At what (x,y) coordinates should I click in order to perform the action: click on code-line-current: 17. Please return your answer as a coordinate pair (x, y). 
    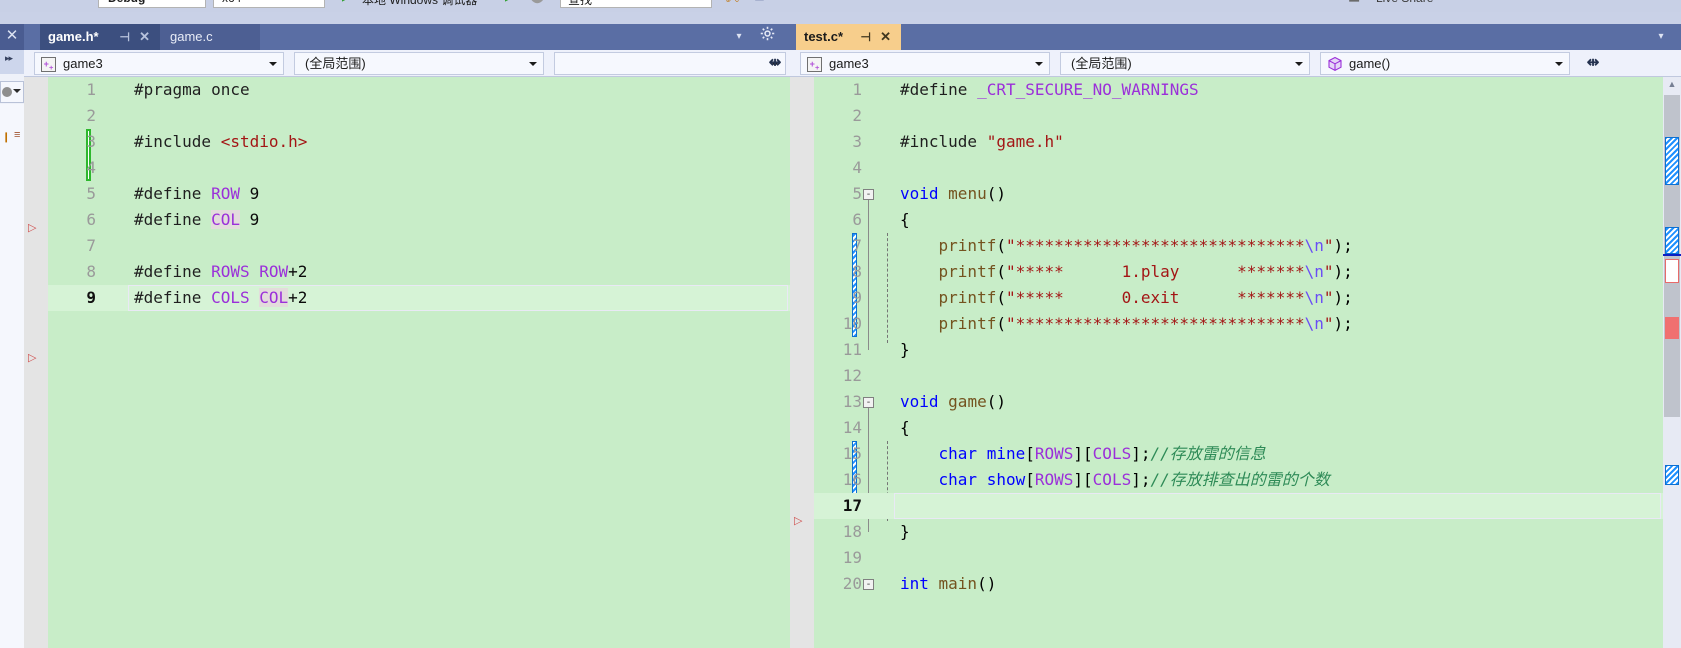
    Looking at the image, I should click on (1238, 506).